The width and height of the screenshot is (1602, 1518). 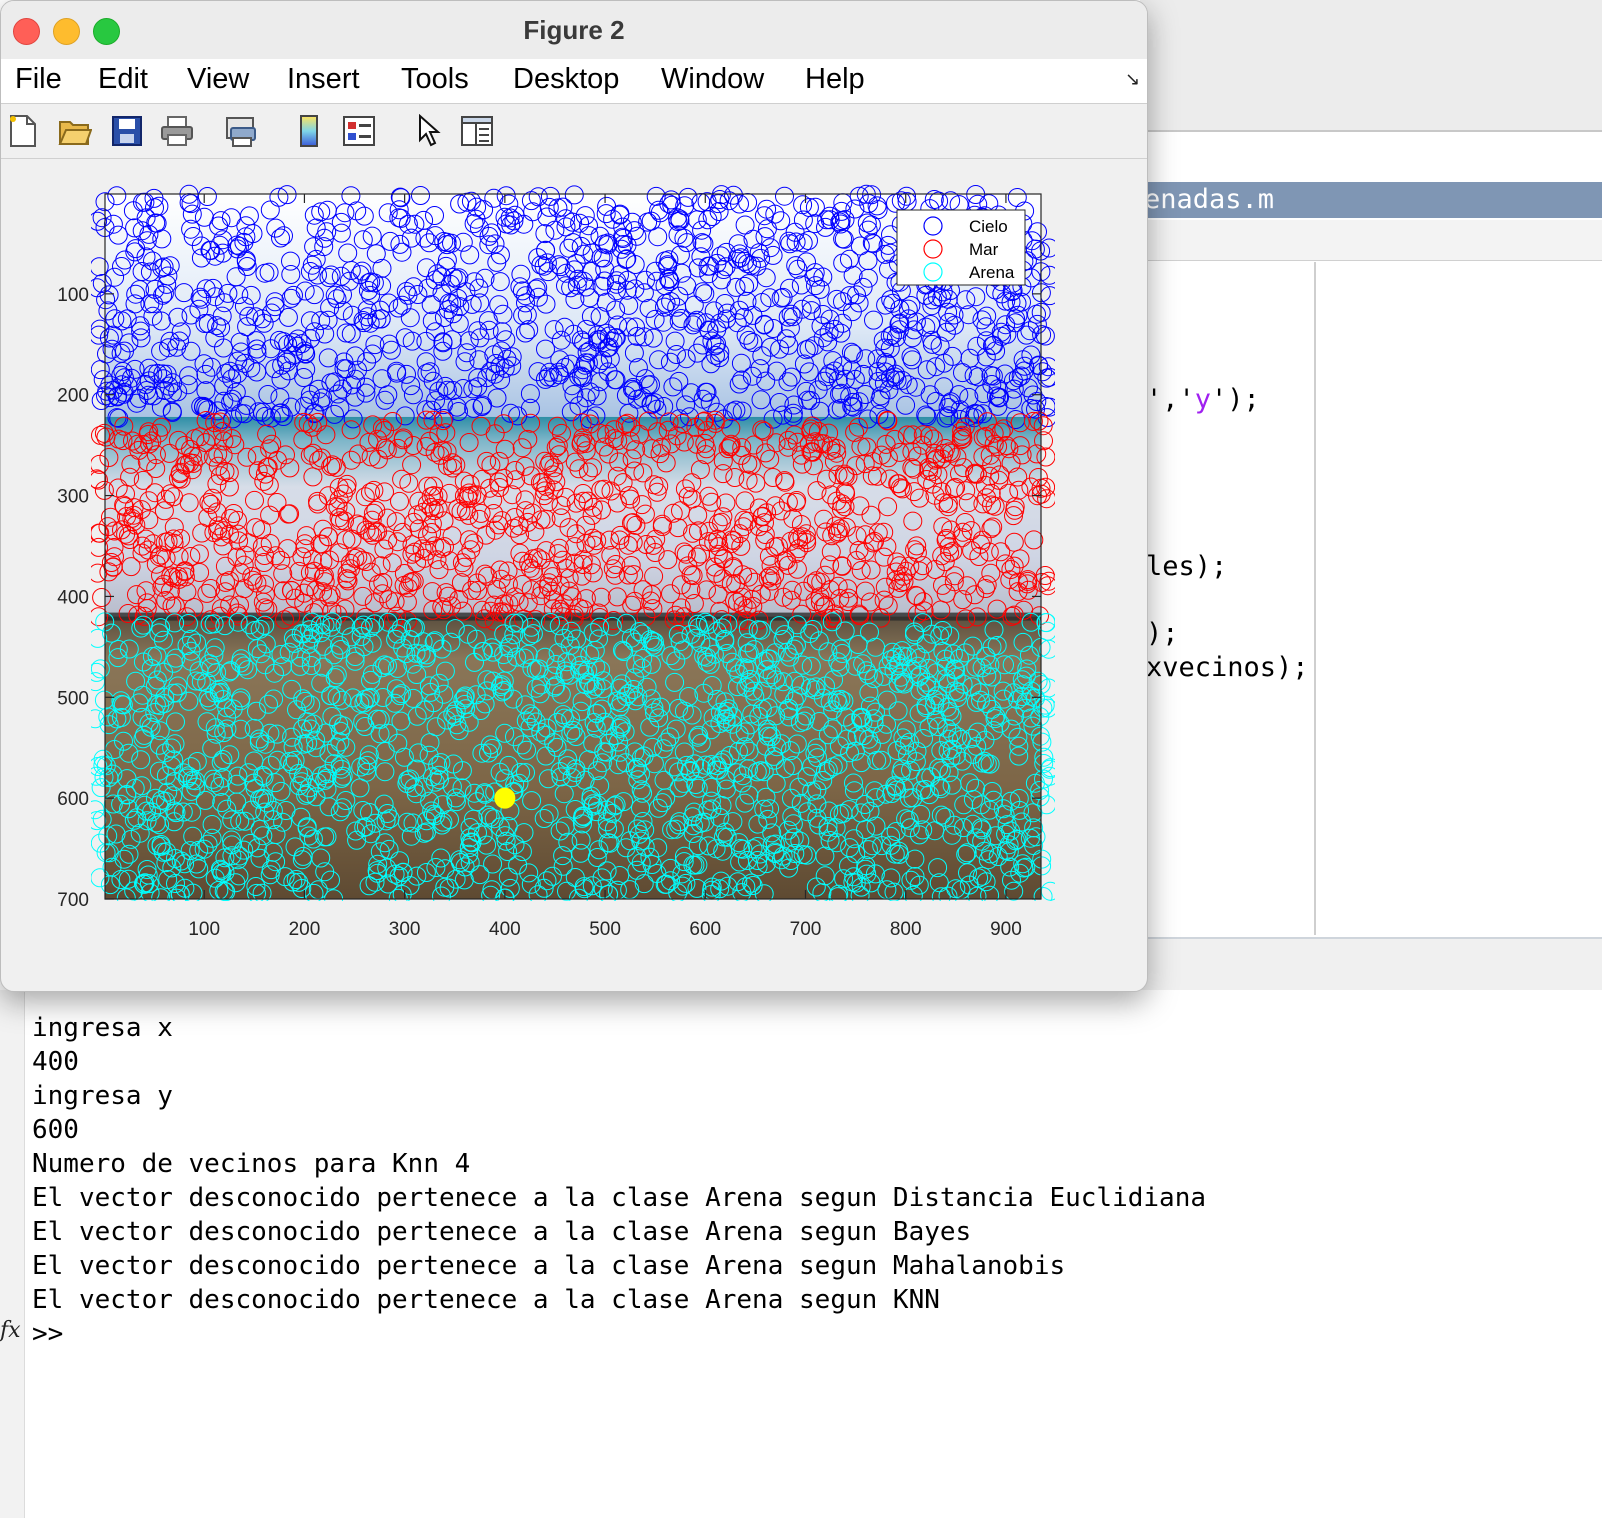 I want to click on legend-label: Cielo, so click(x=988, y=226).